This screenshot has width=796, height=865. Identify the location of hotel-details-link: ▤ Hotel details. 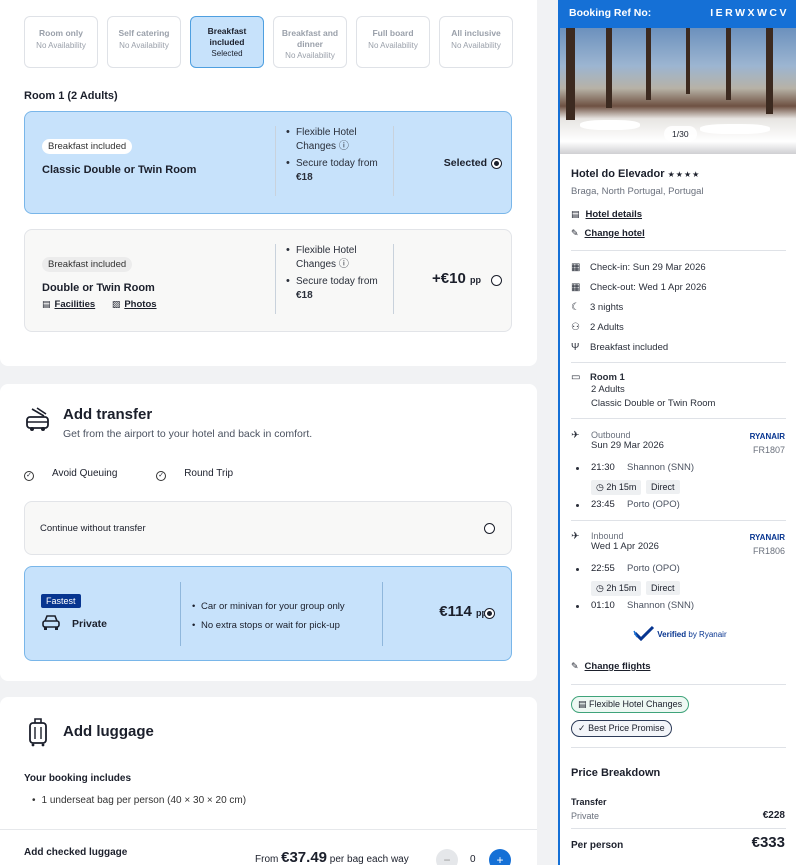
(606, 214).